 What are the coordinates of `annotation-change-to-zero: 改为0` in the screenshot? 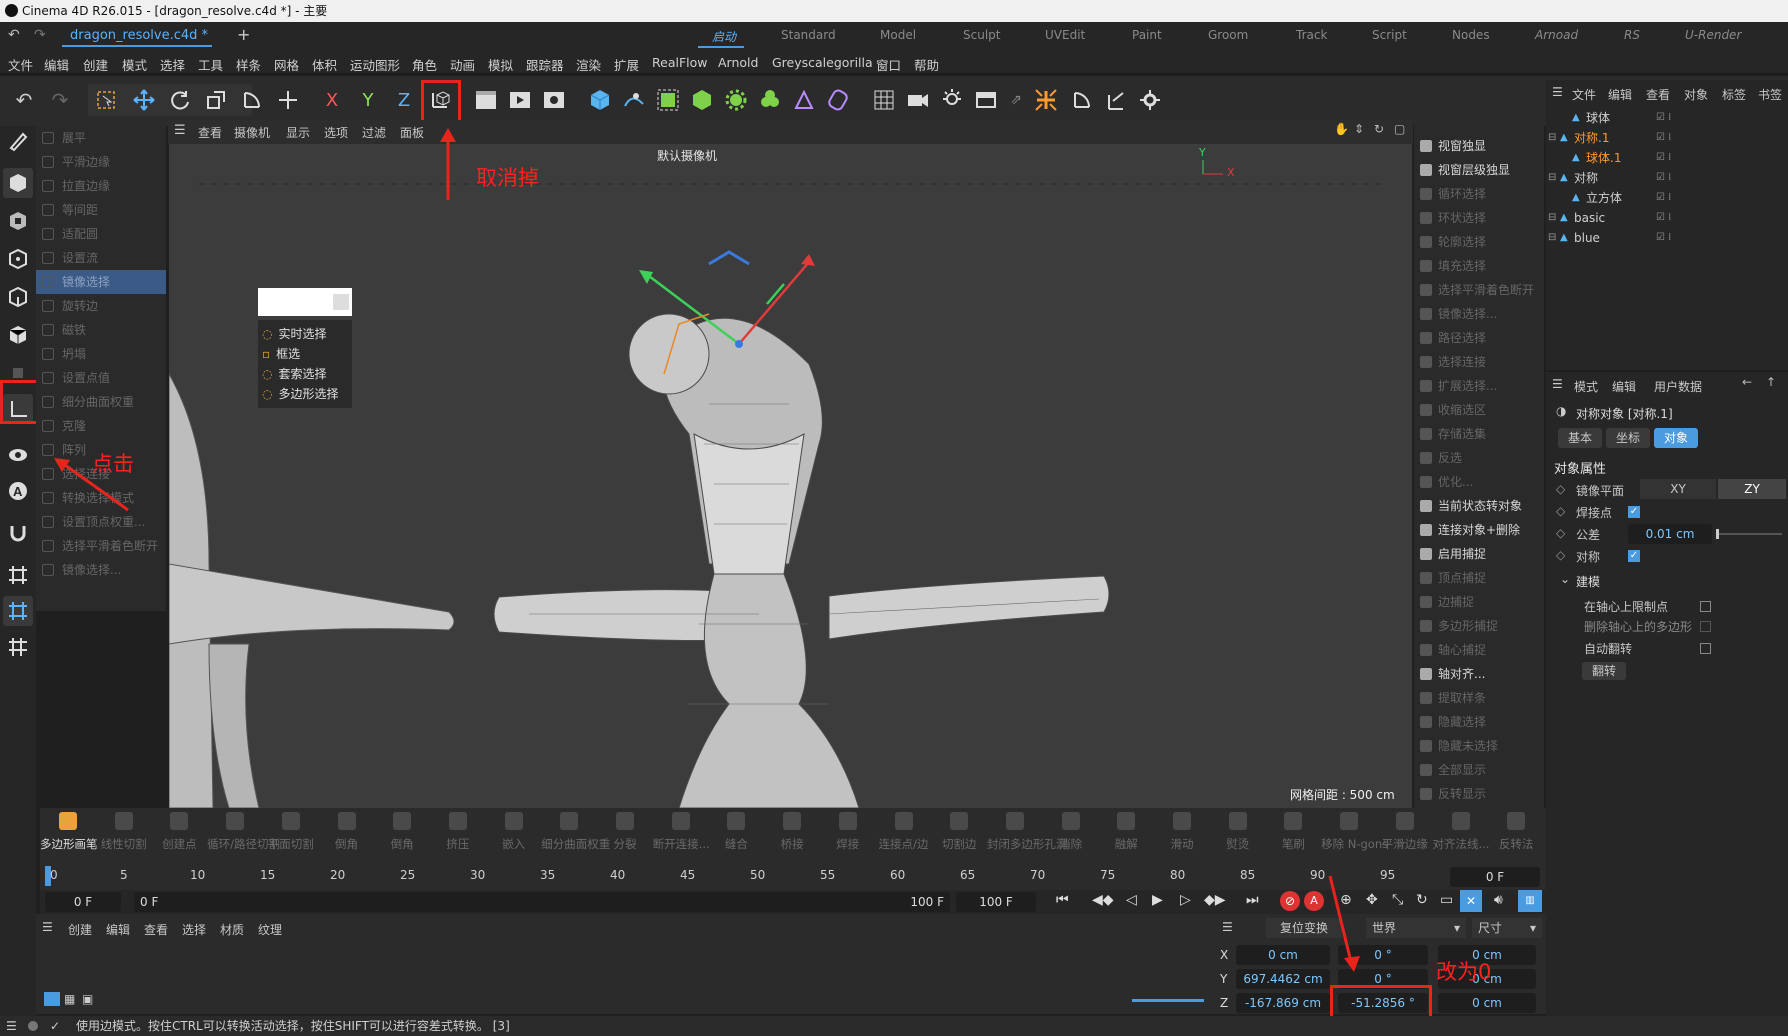 It's located at (1464, 972).